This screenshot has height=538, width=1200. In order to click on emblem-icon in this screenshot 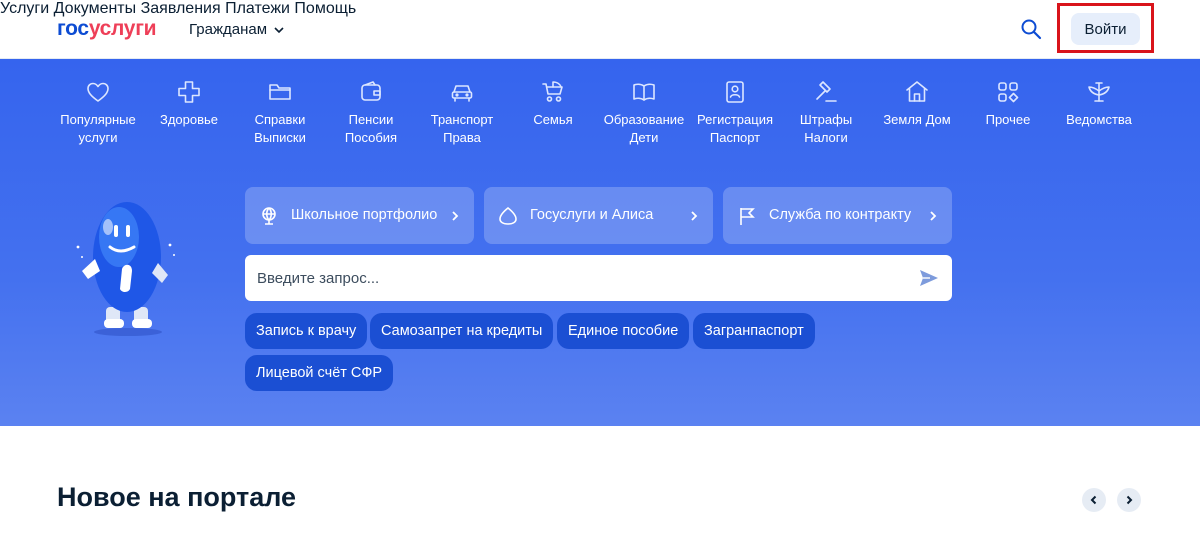, I will do `click(1099, 92)`.